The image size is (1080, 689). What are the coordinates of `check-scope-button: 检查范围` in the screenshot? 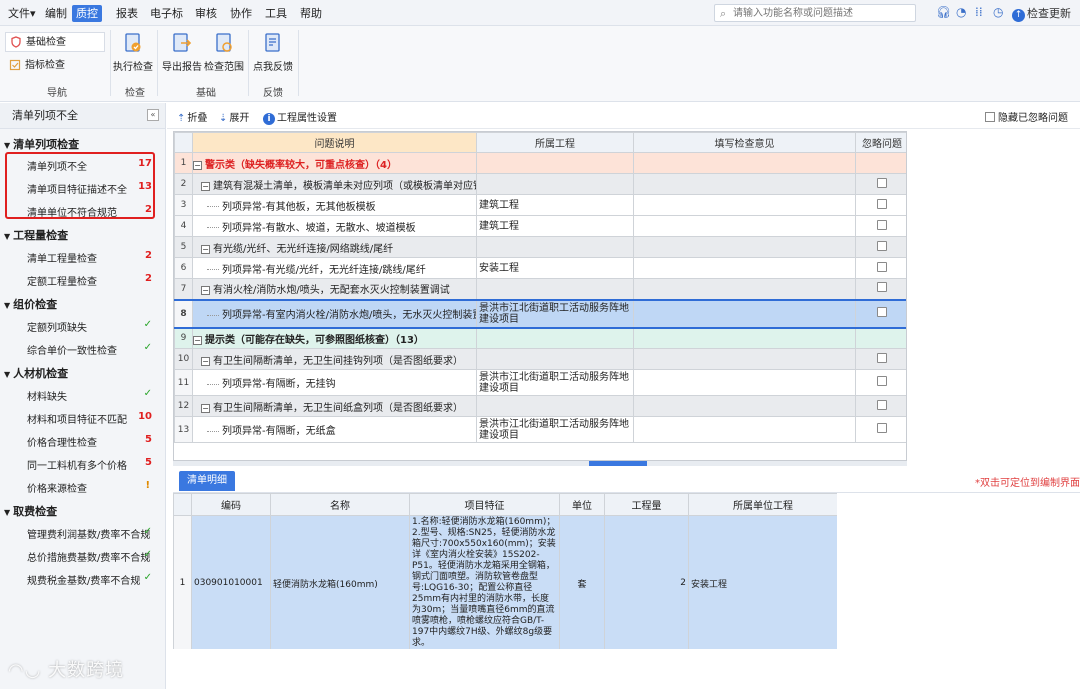 It's located at (224, 52).